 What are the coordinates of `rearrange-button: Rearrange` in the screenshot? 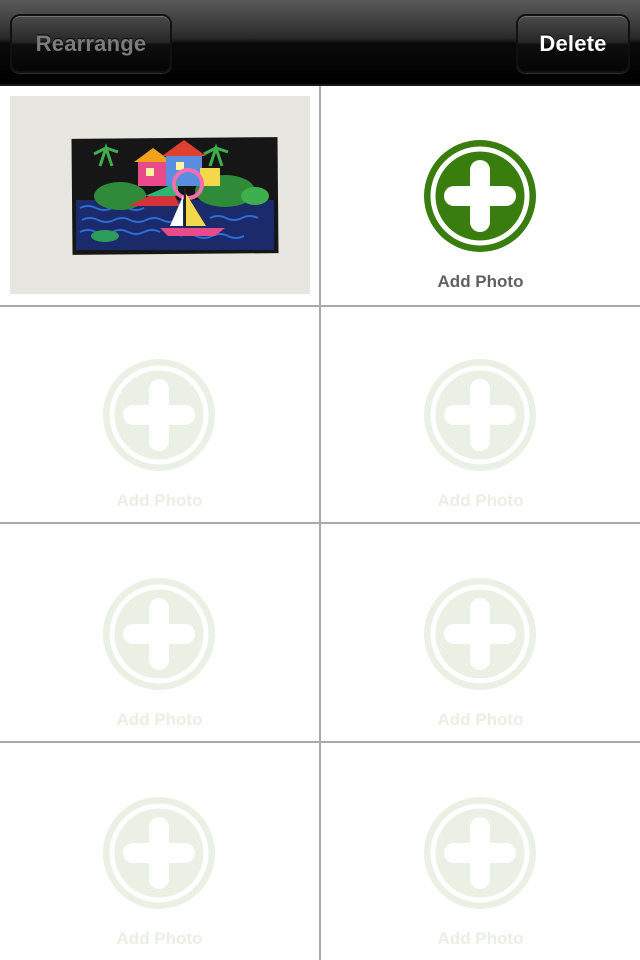 It's located at (91, 43).